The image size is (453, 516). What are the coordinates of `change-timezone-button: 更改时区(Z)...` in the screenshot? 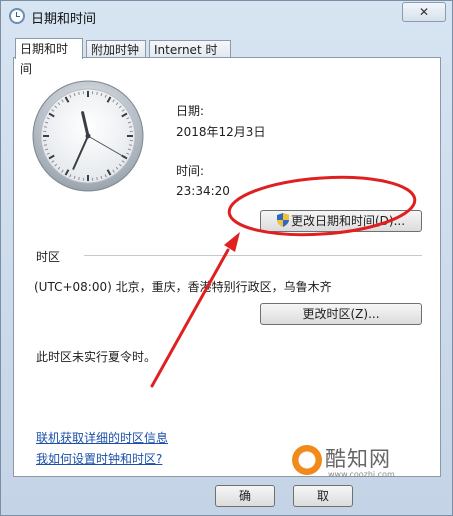 It's located at (341, 314).